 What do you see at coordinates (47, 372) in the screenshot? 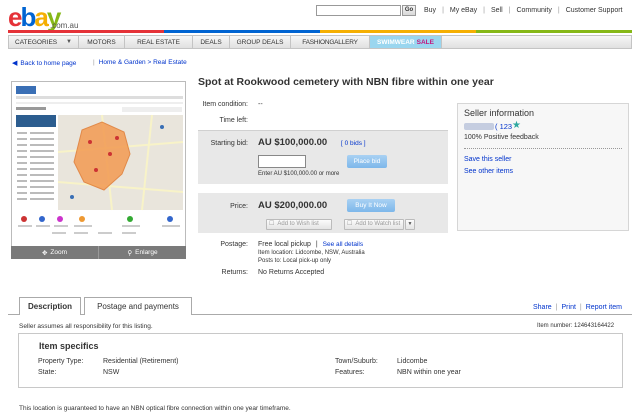
I see `spec-label-state: State:` at bounding box center [47, 372].